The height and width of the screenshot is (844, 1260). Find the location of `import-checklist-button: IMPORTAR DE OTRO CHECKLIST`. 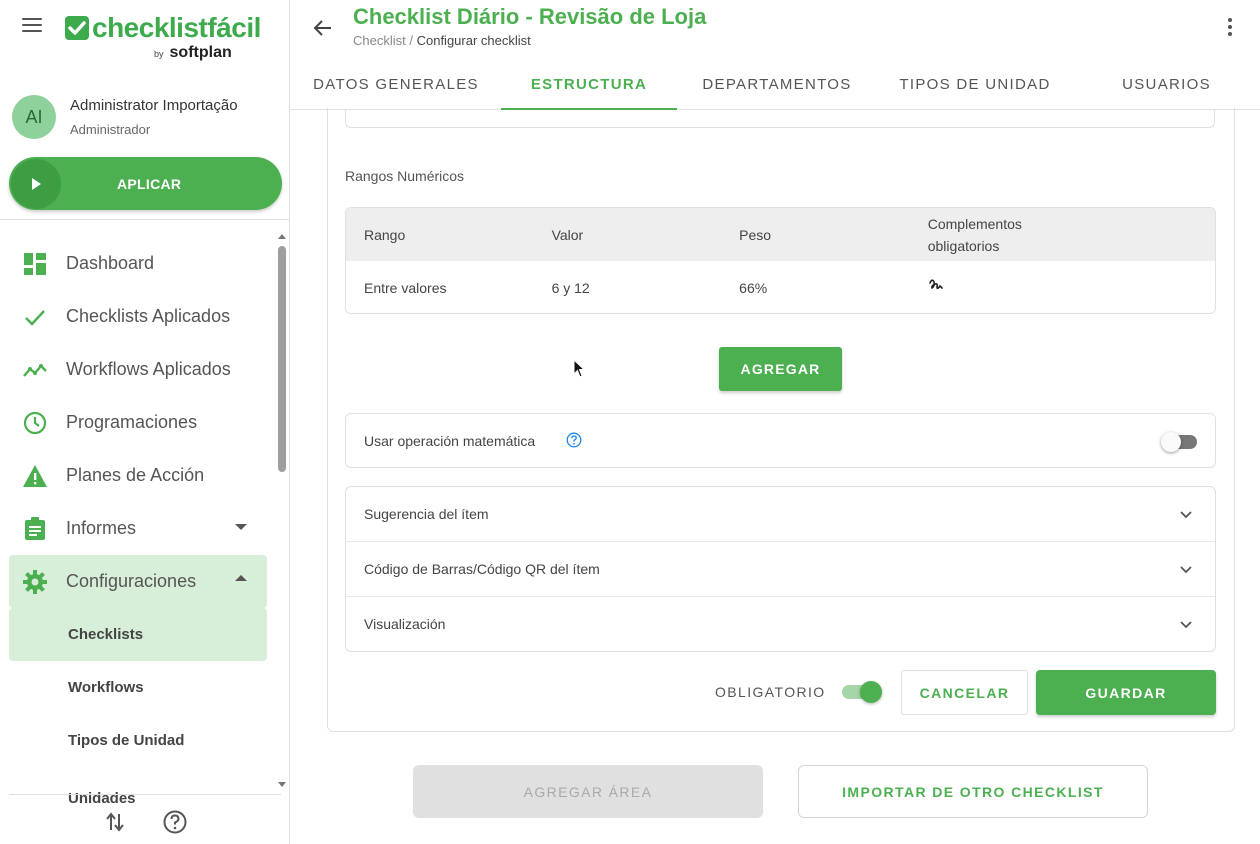

import-checklist-button: IMPORTAR DE OTRO CHECKLIST is located at coordinates (973, 791).